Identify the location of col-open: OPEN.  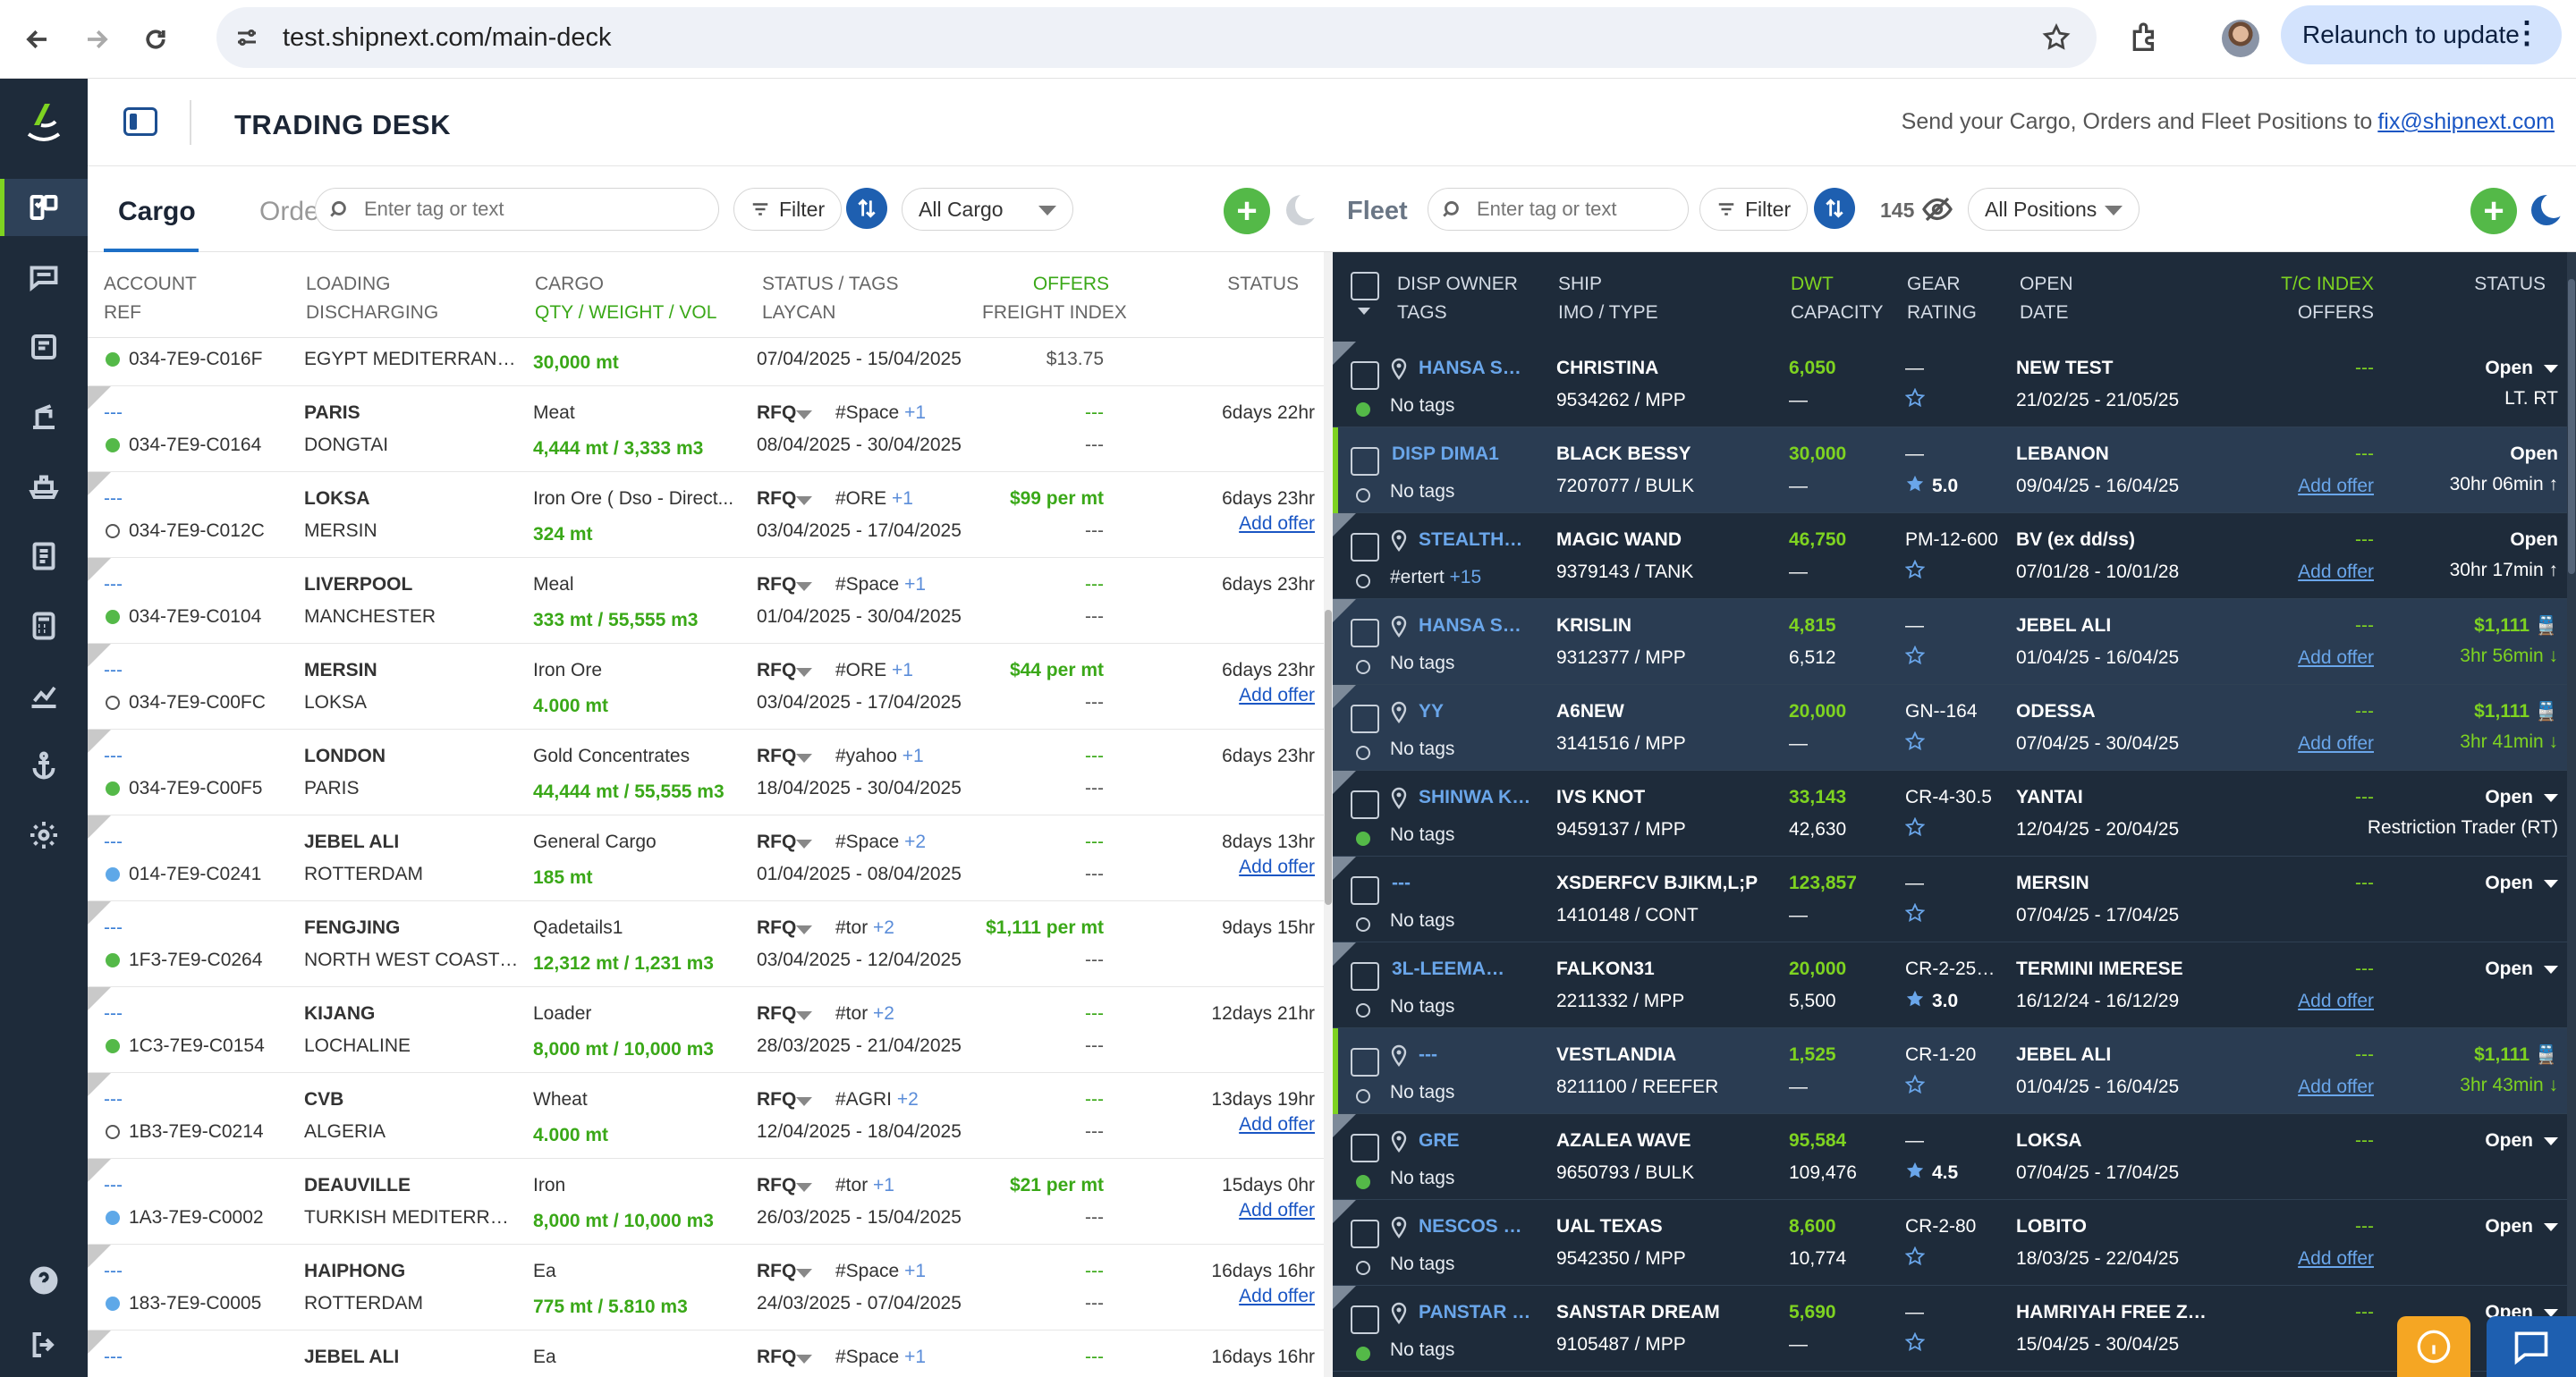
(2046, 284).